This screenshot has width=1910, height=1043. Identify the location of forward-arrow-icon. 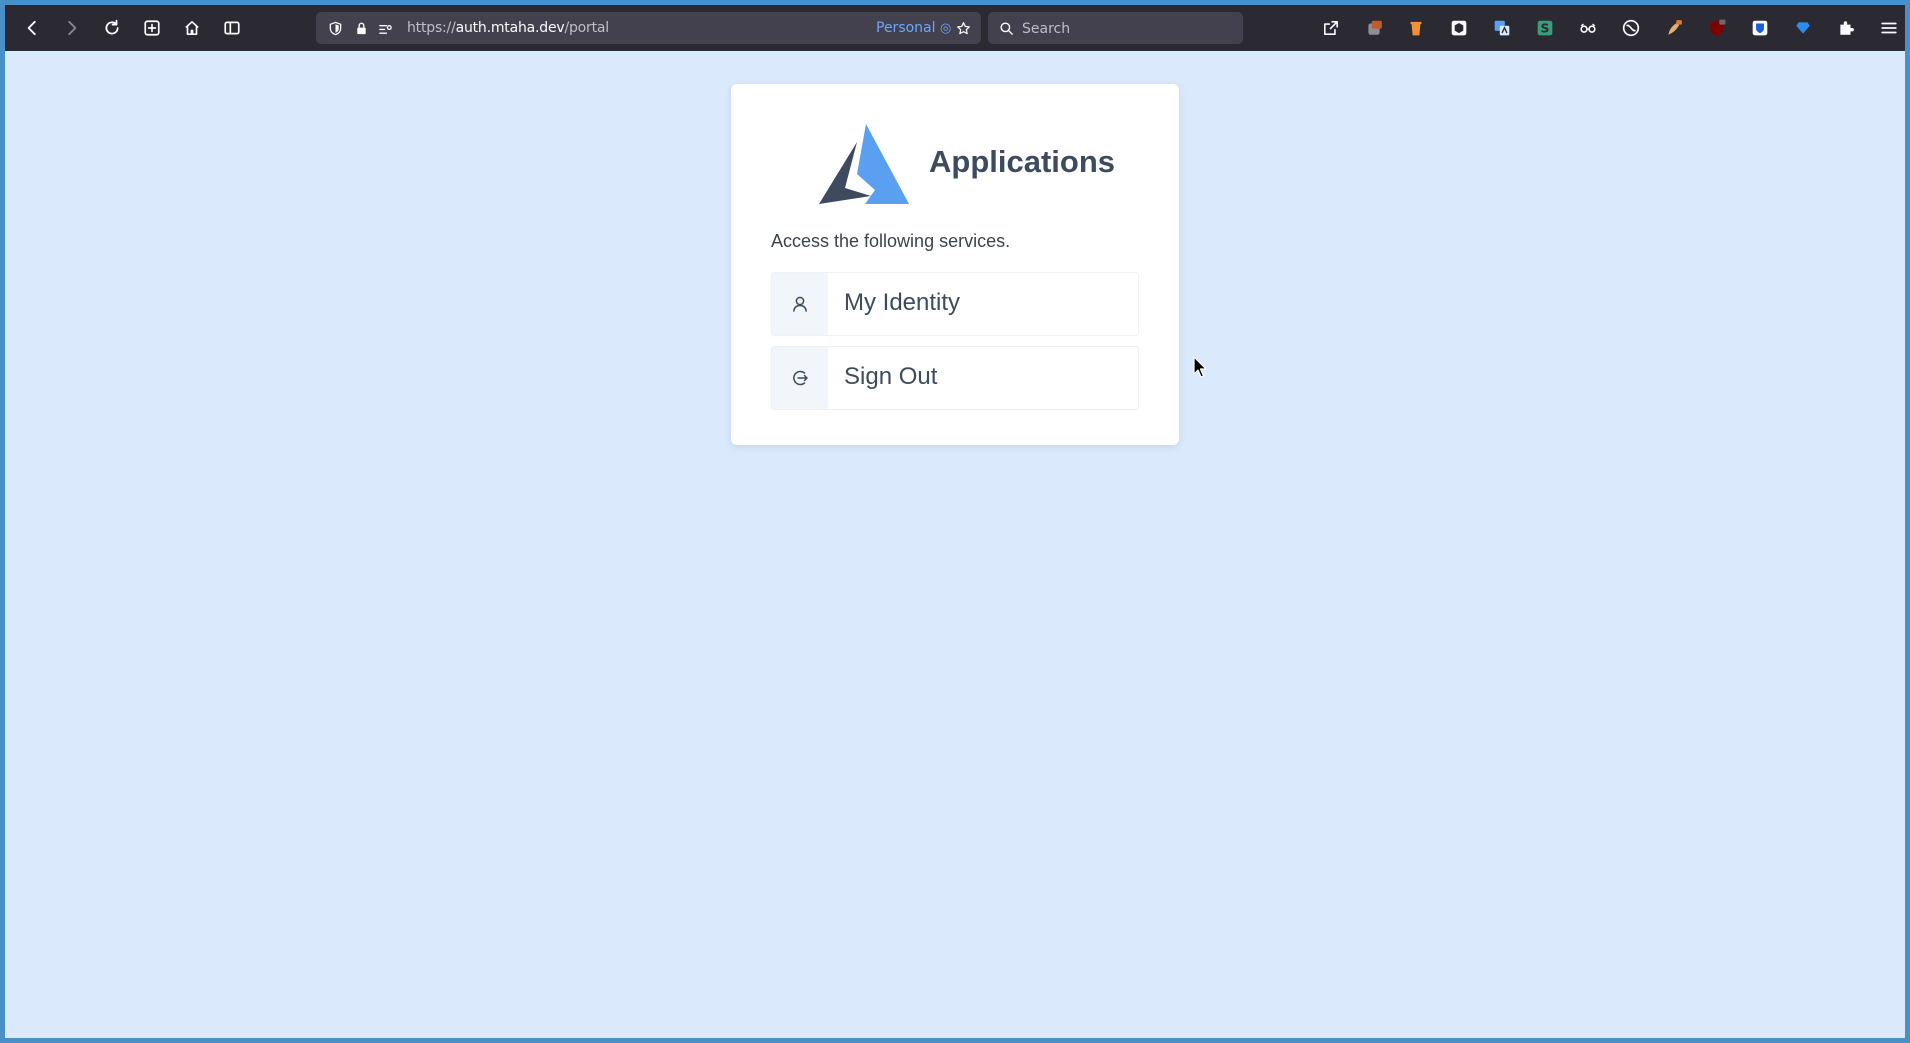
(72, 28).